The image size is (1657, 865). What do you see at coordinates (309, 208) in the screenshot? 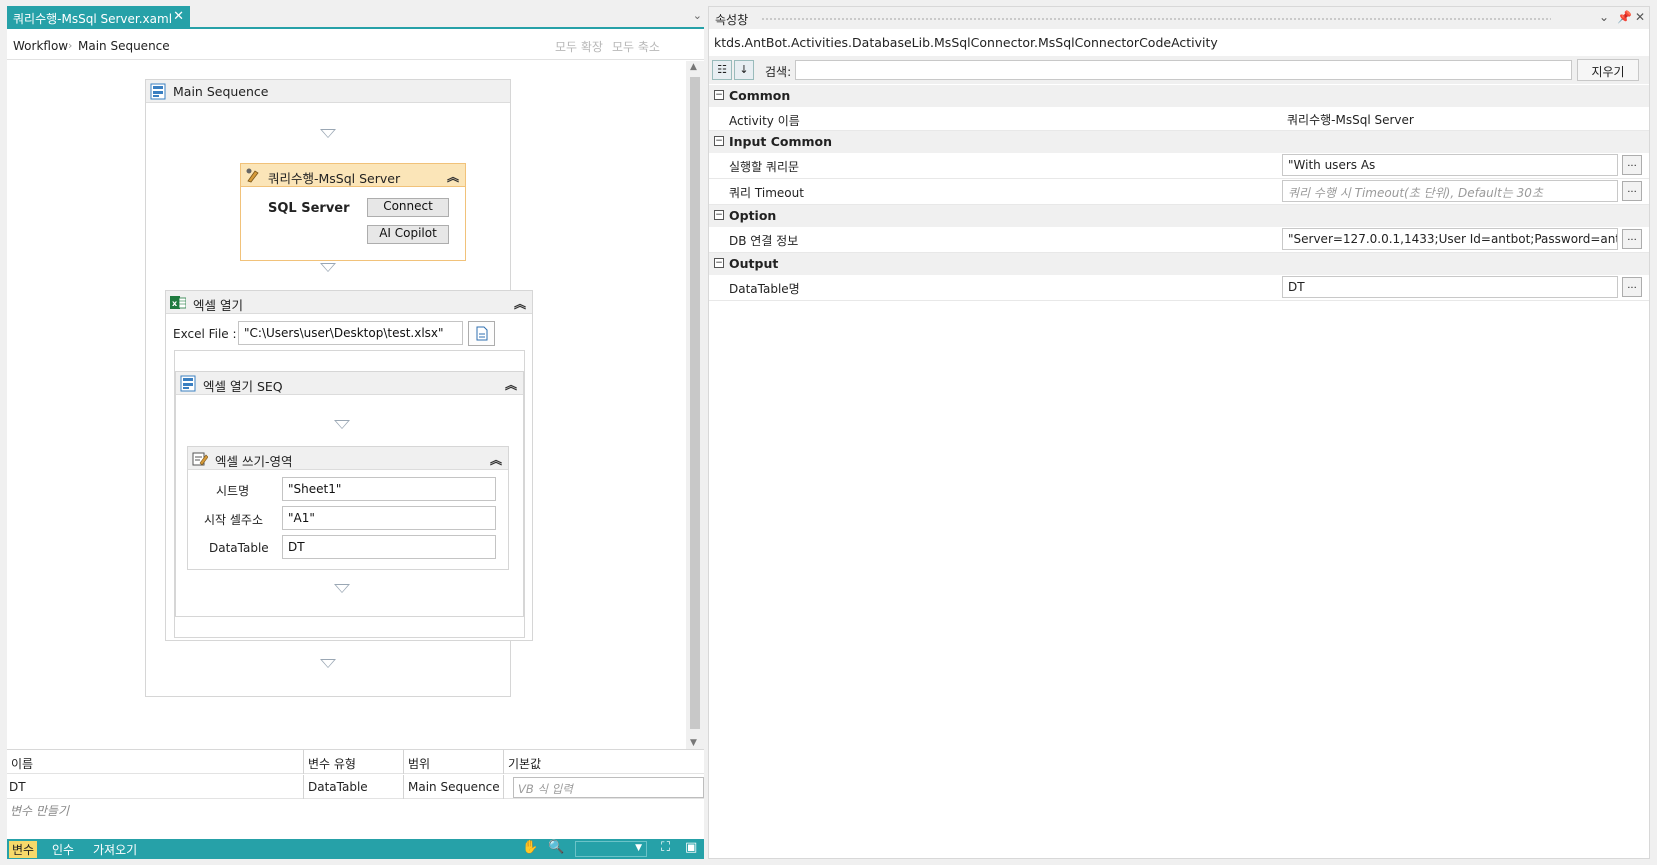
I see `sql-server-label: SQL Server` at bounding box center [309, 208].